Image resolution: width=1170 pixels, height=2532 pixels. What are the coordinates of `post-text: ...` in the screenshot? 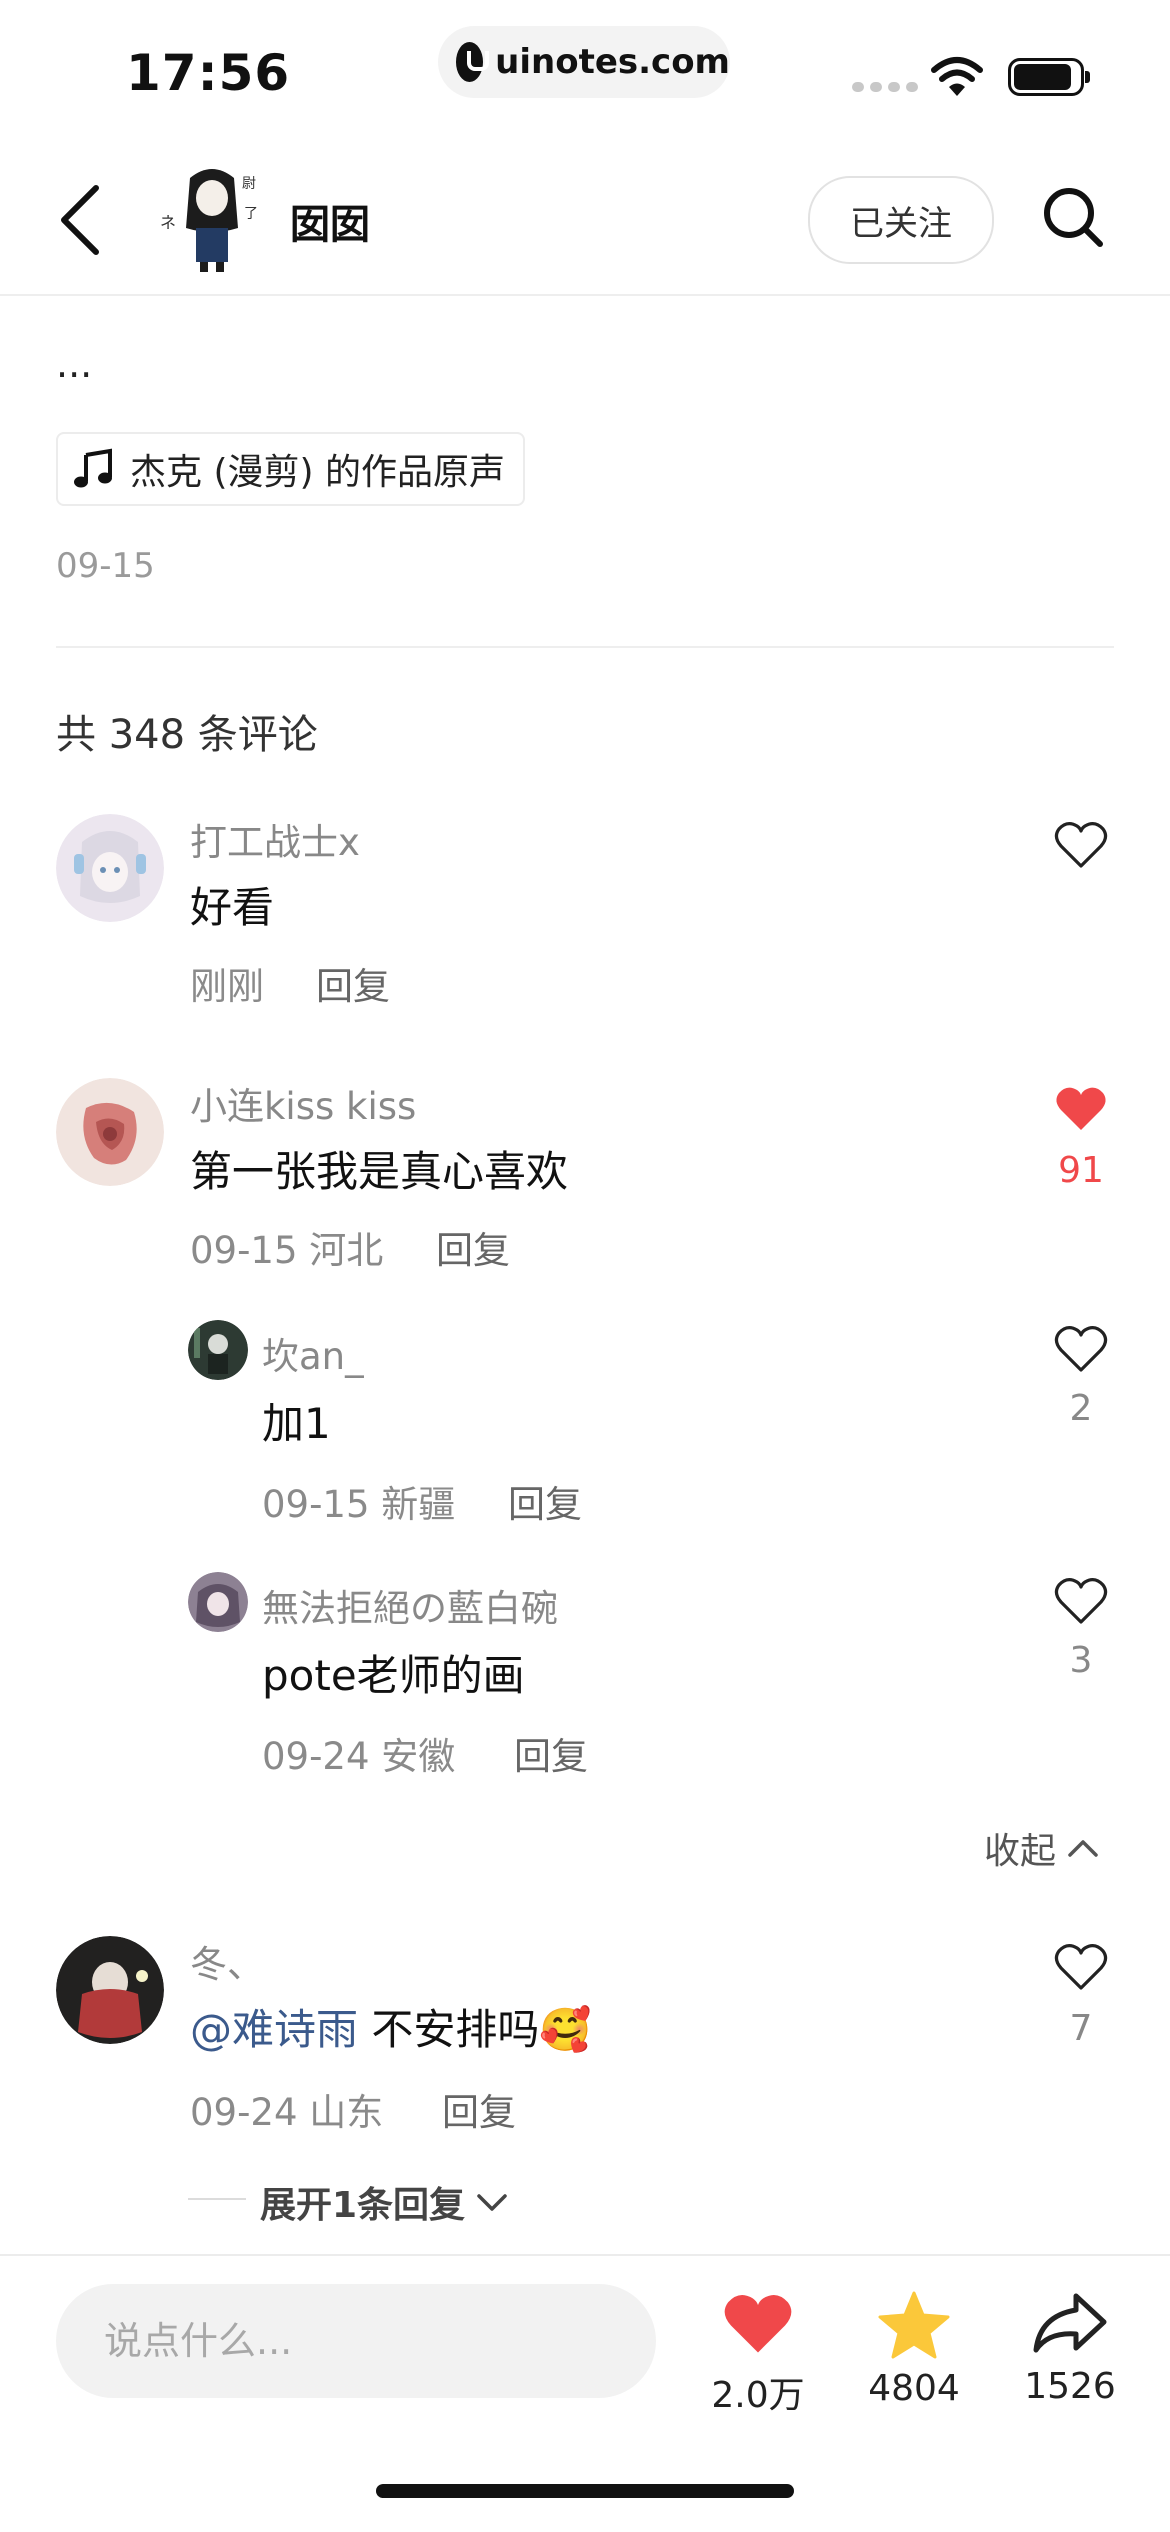 It's located at (74, 364).